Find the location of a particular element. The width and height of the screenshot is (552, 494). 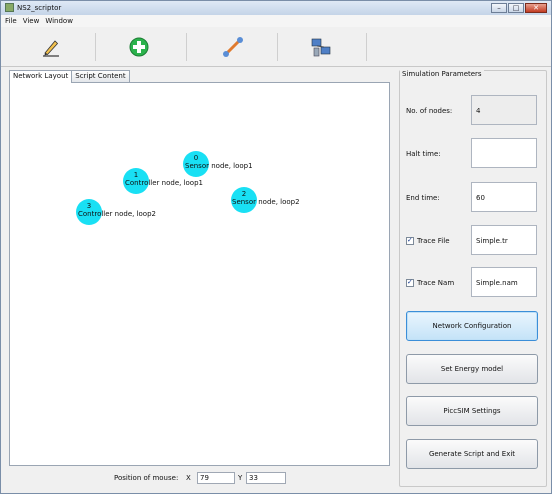

close-button: ✕ is located at coordinates (536, 8).